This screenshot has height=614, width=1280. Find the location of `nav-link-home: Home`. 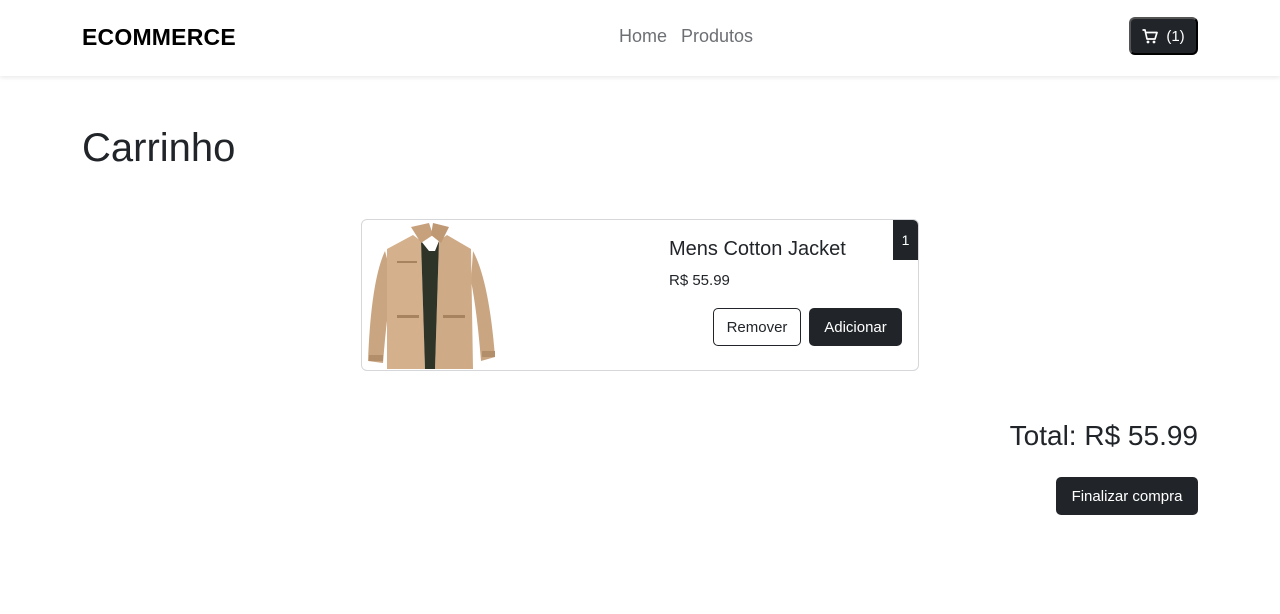

nav-link-home: Home is located at coordinates (643, 36).